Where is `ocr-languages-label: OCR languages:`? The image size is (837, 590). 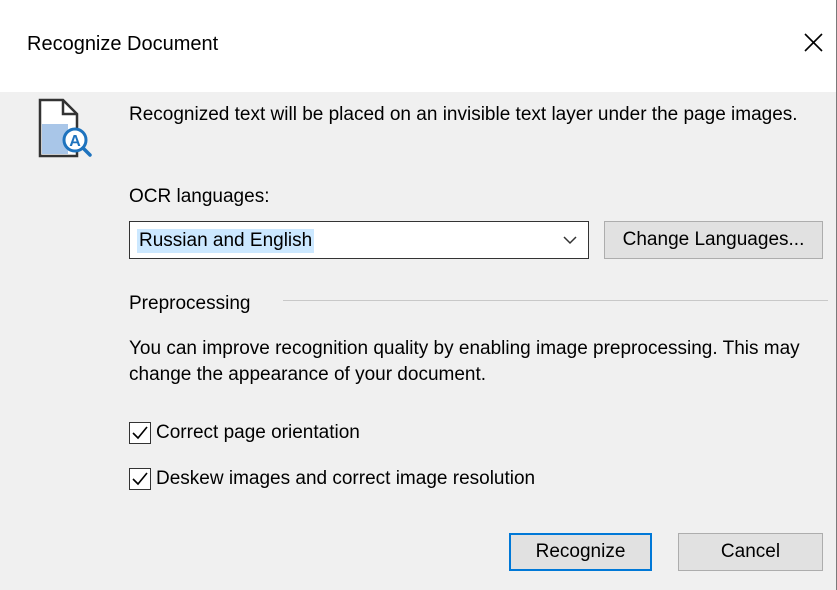
ocr-languages-label: OCR languages: is located at coordinates (199, 196).